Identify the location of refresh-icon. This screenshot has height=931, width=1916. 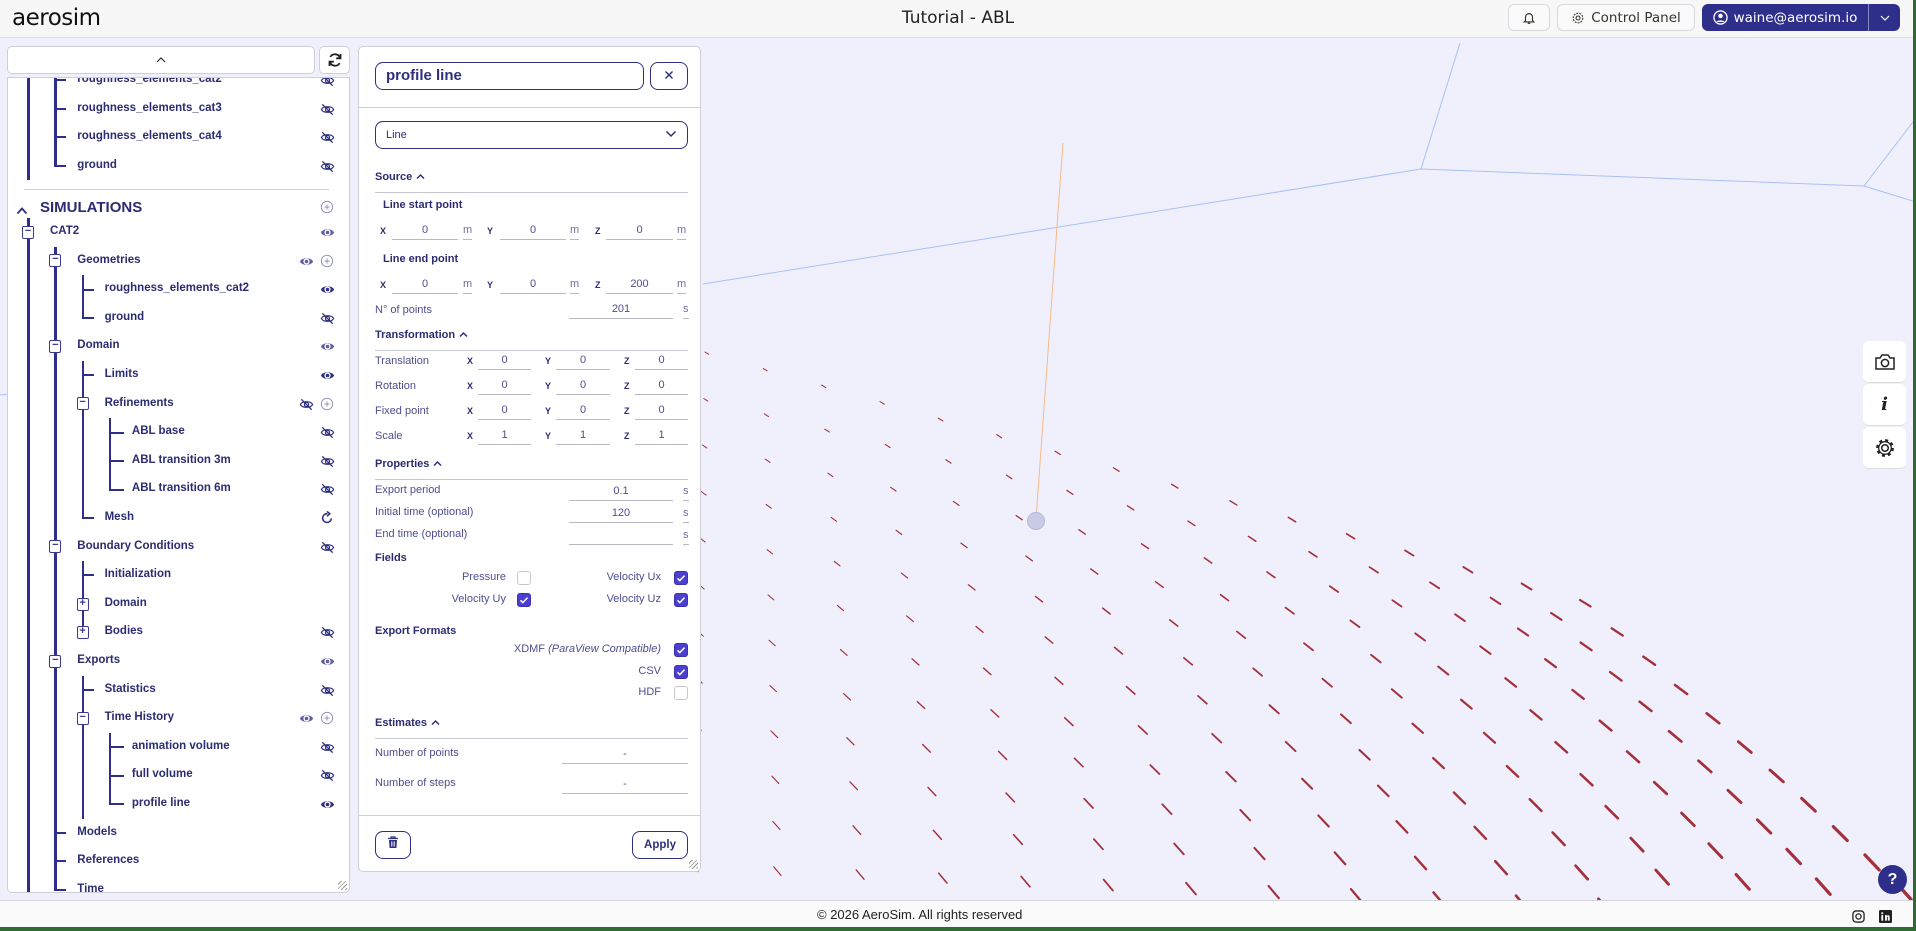
(327, 518).